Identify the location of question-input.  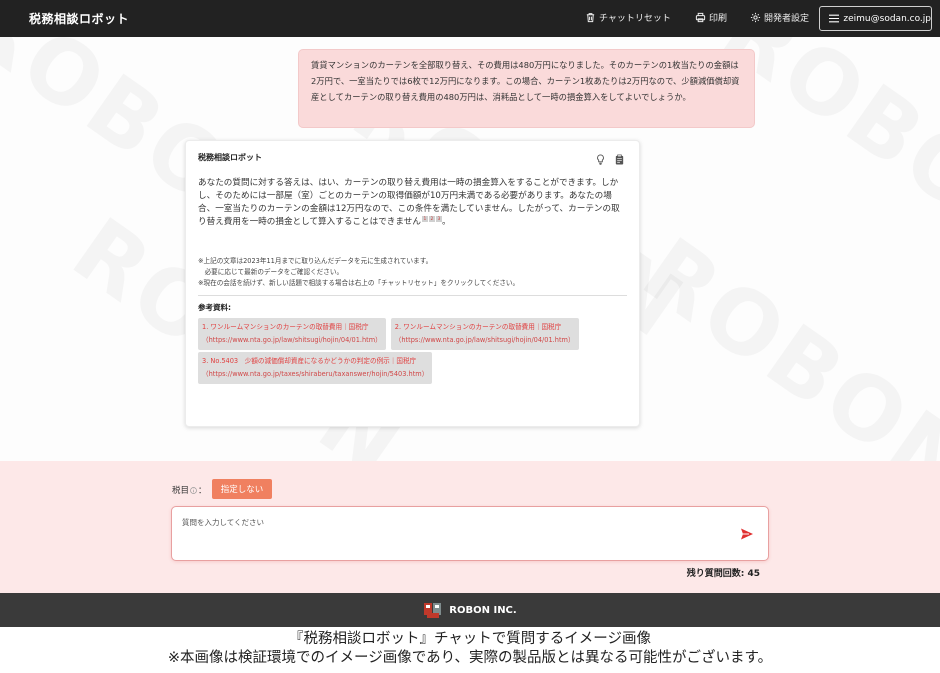
(442, 532).